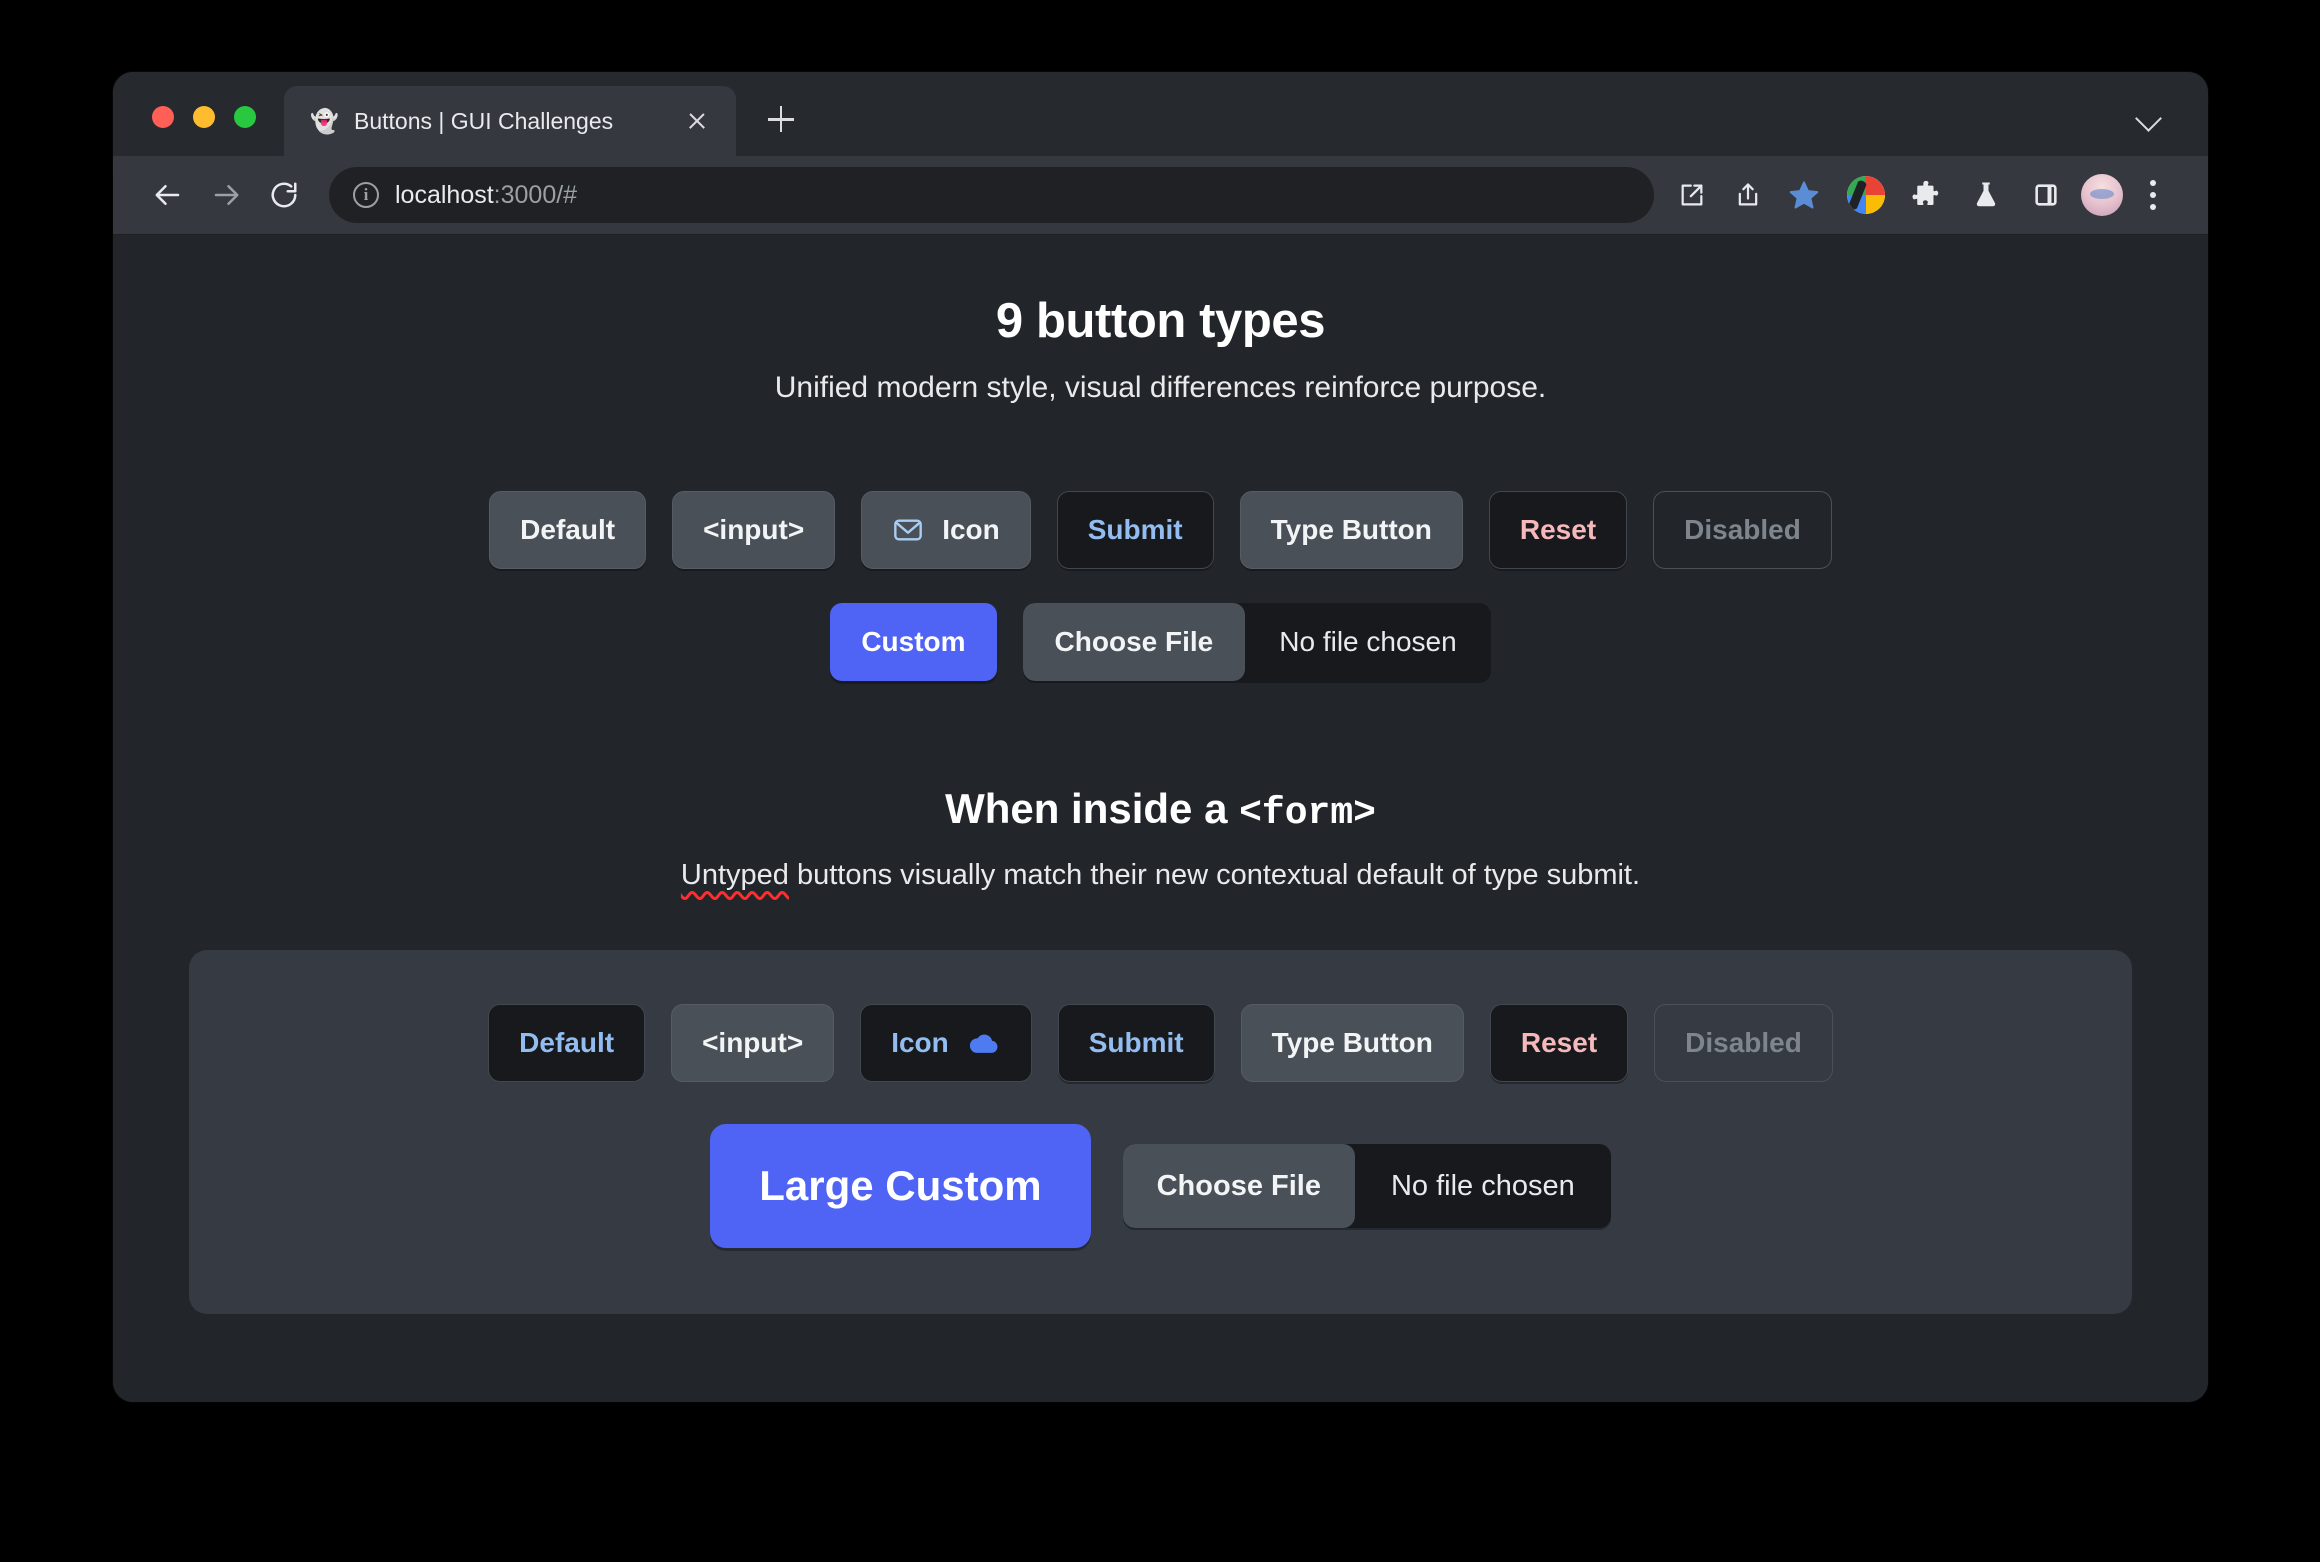  I want to click on form-reset-button: Reset, so click(1559, 1043).